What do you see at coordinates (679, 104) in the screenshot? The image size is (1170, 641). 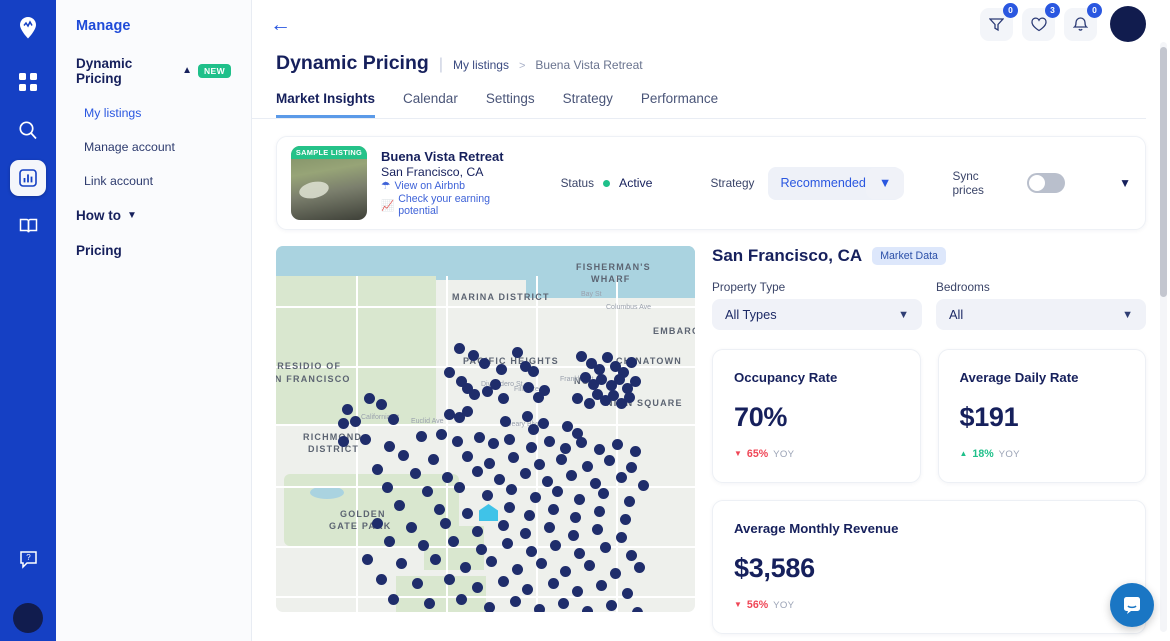 I see `tab-performance: Performance` at bounding box center [679, 104].